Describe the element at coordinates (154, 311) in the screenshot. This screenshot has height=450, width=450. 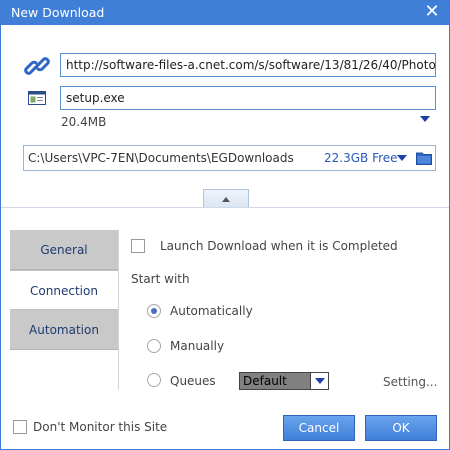
I see `automatically-radio` at that location.